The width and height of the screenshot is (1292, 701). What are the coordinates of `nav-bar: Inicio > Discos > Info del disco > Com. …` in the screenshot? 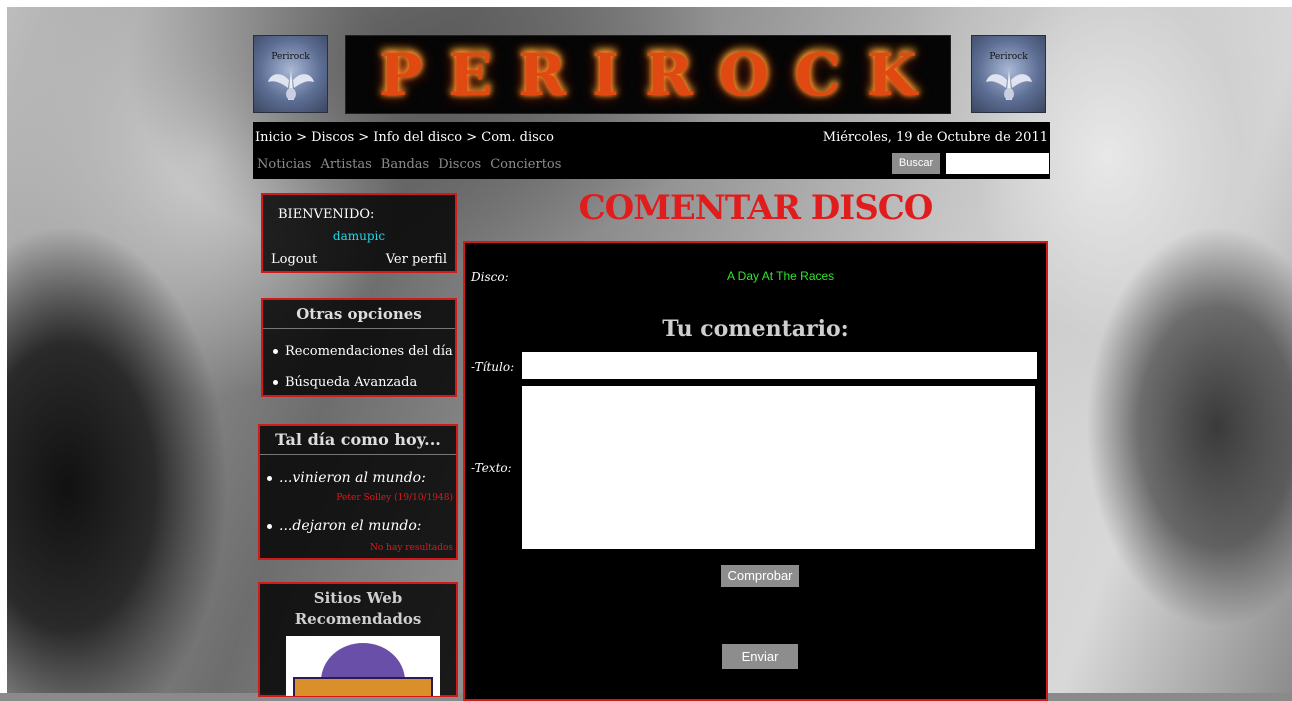 It's located at (651, 150).